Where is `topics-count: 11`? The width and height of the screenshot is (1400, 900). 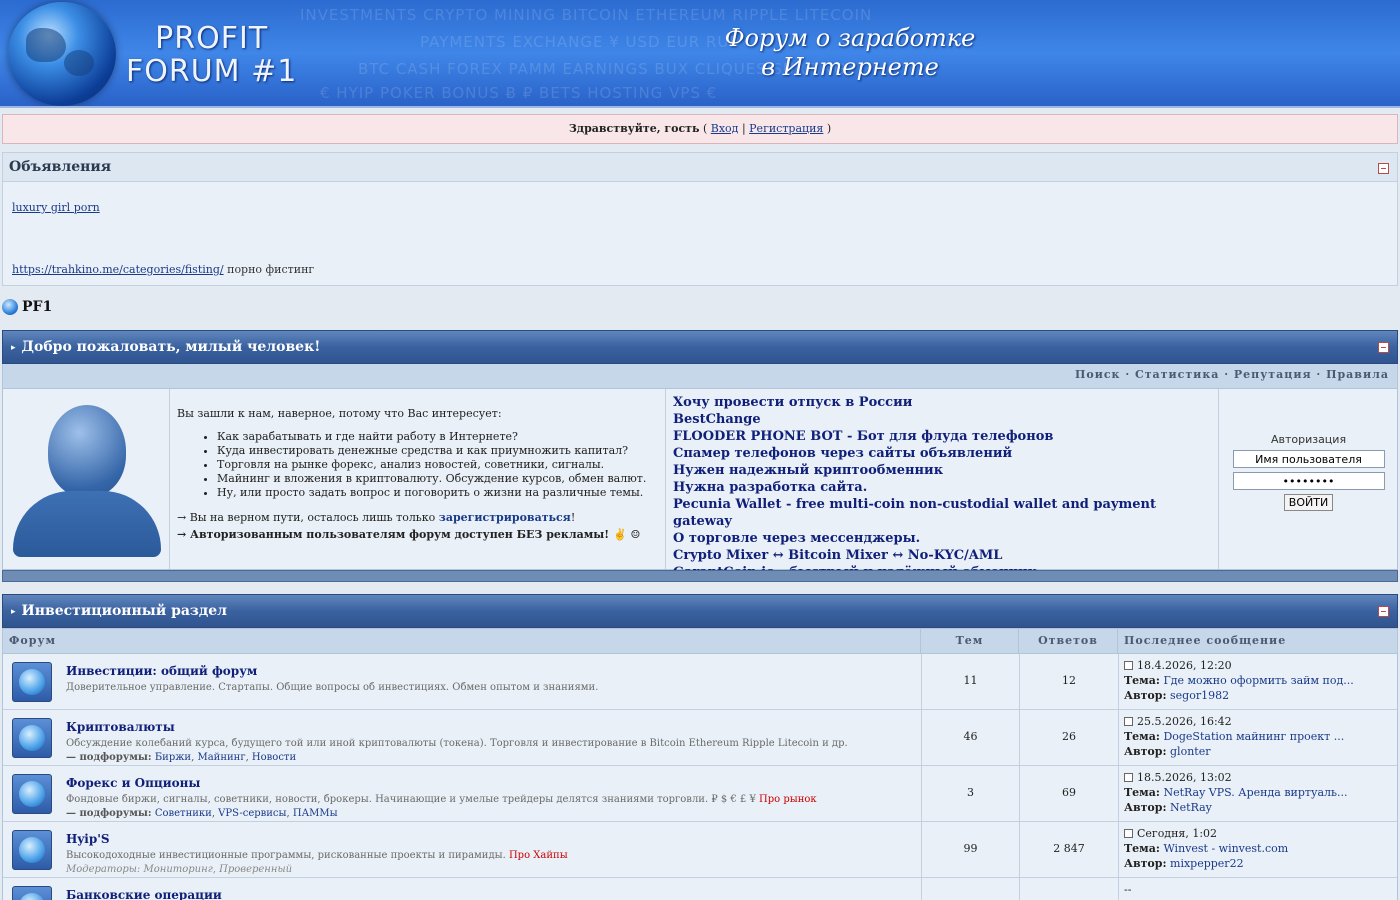 topics-count: 11 is located at coordinates (970, 680).